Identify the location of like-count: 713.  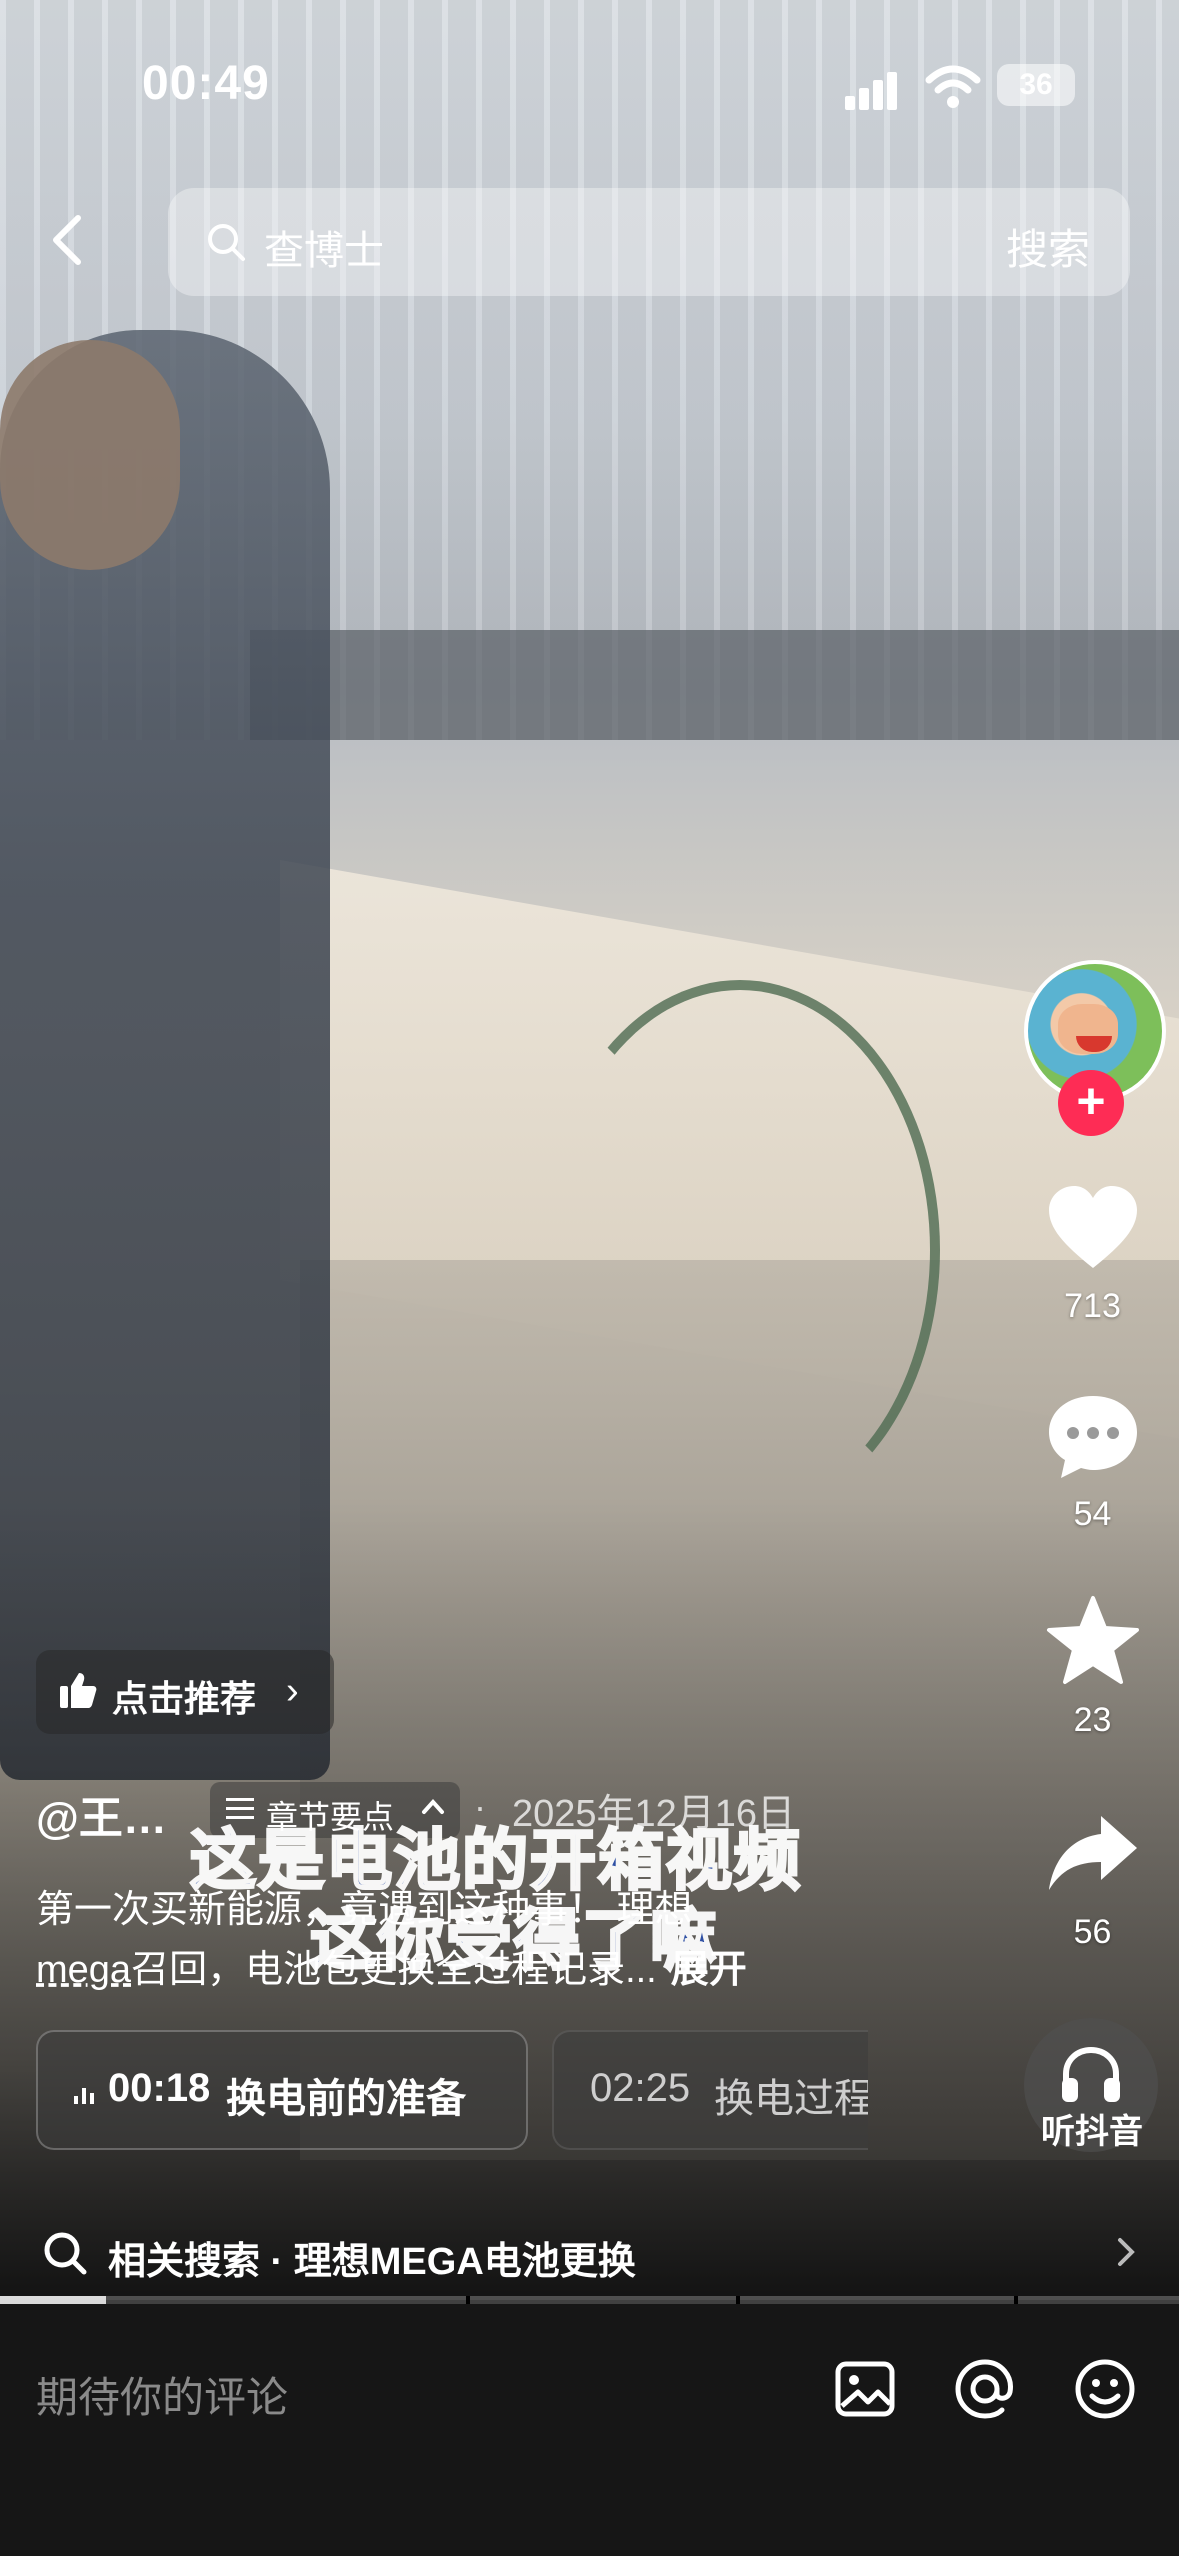
(1092, 1306).